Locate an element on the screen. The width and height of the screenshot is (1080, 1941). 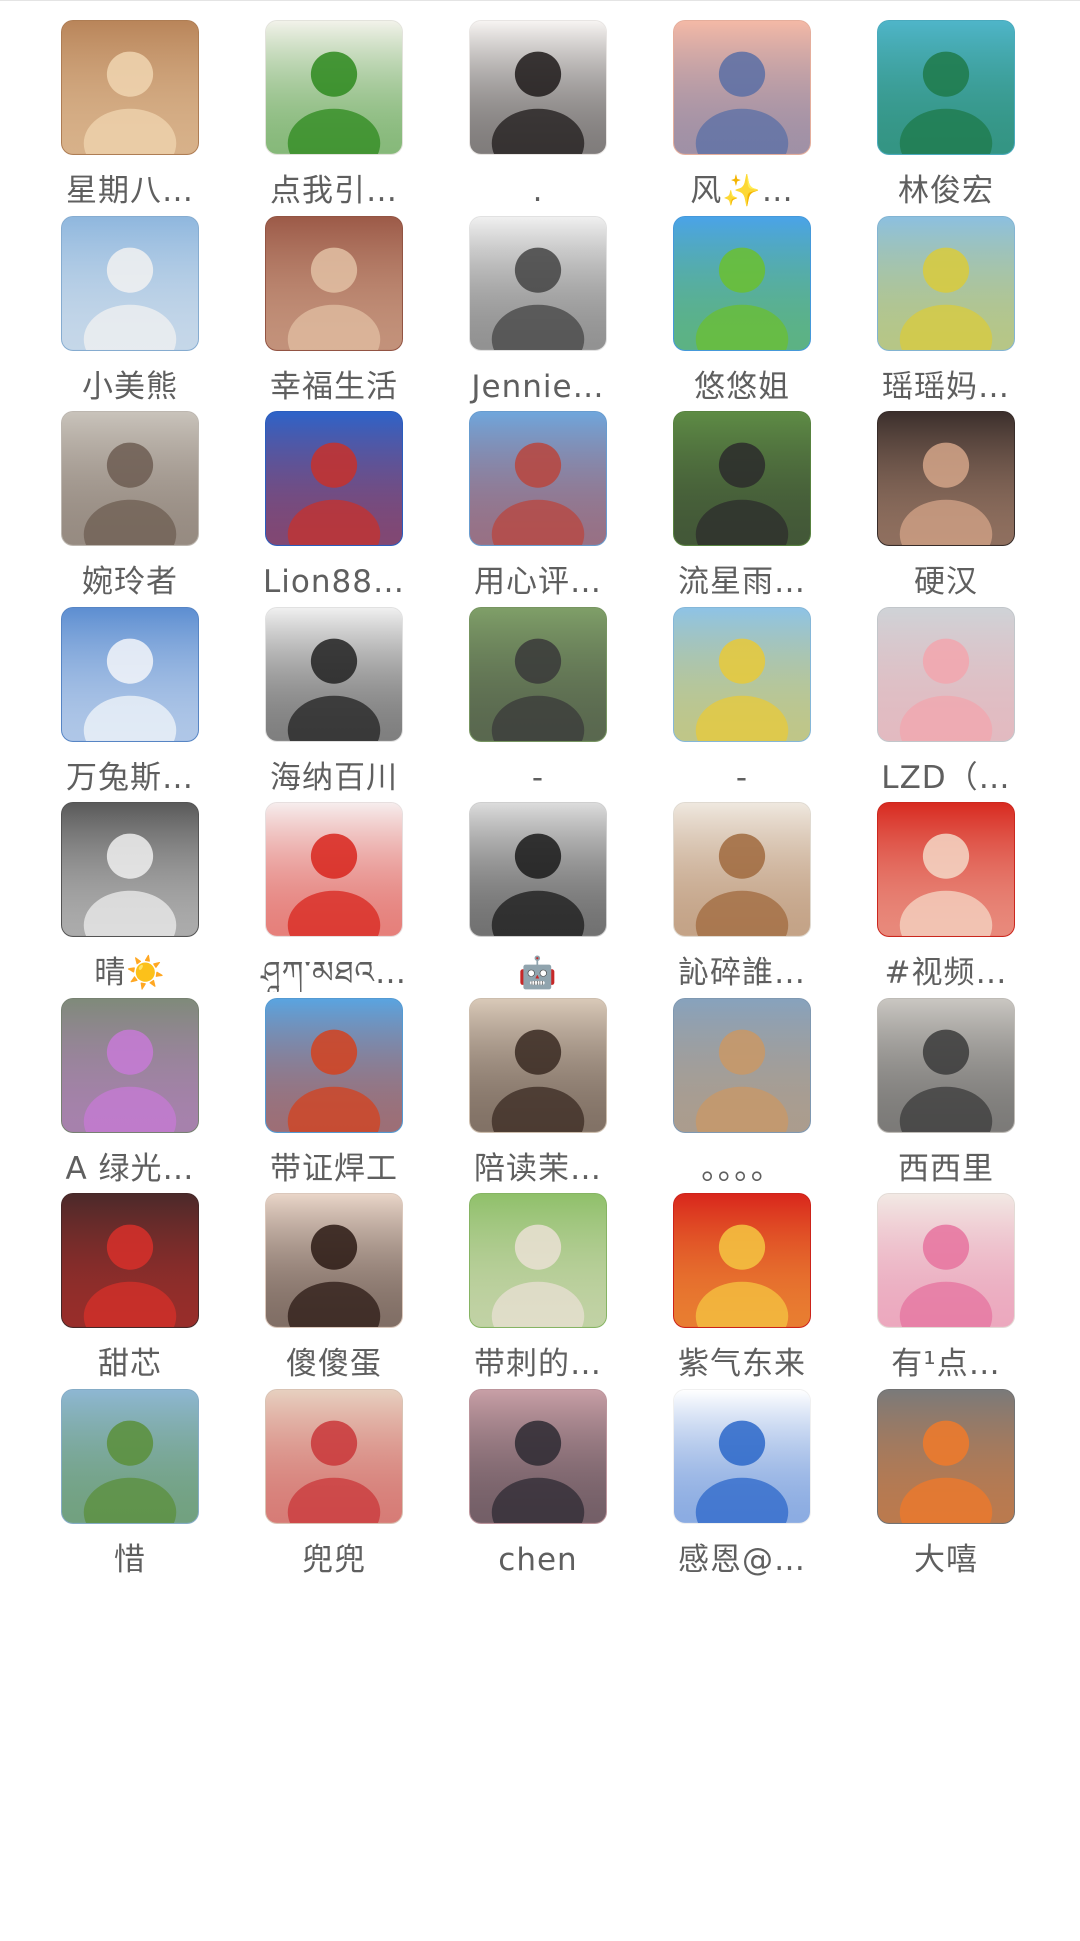
member-name: chen is located at coordinates (538, 1559).